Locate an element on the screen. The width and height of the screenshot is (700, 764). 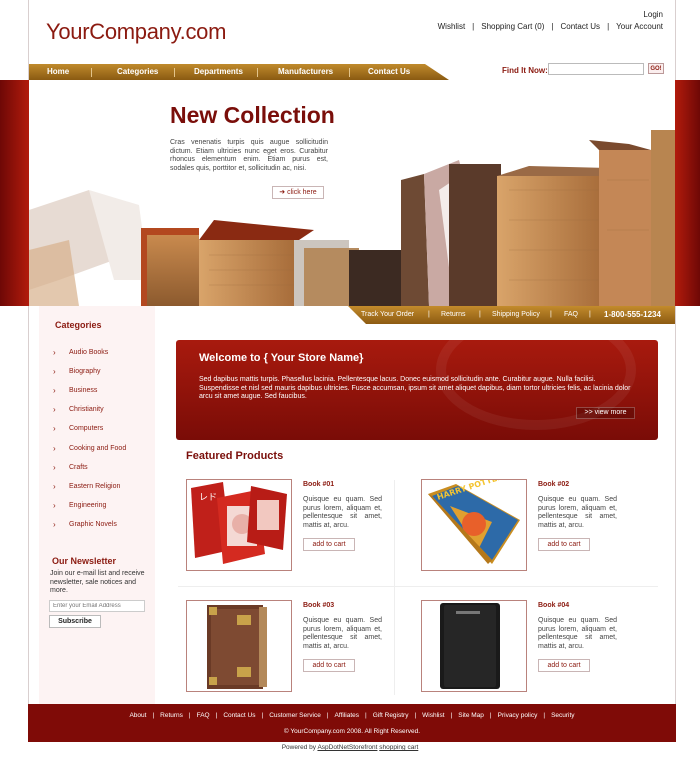
black-bible-image is located at coordinates (474, 646).